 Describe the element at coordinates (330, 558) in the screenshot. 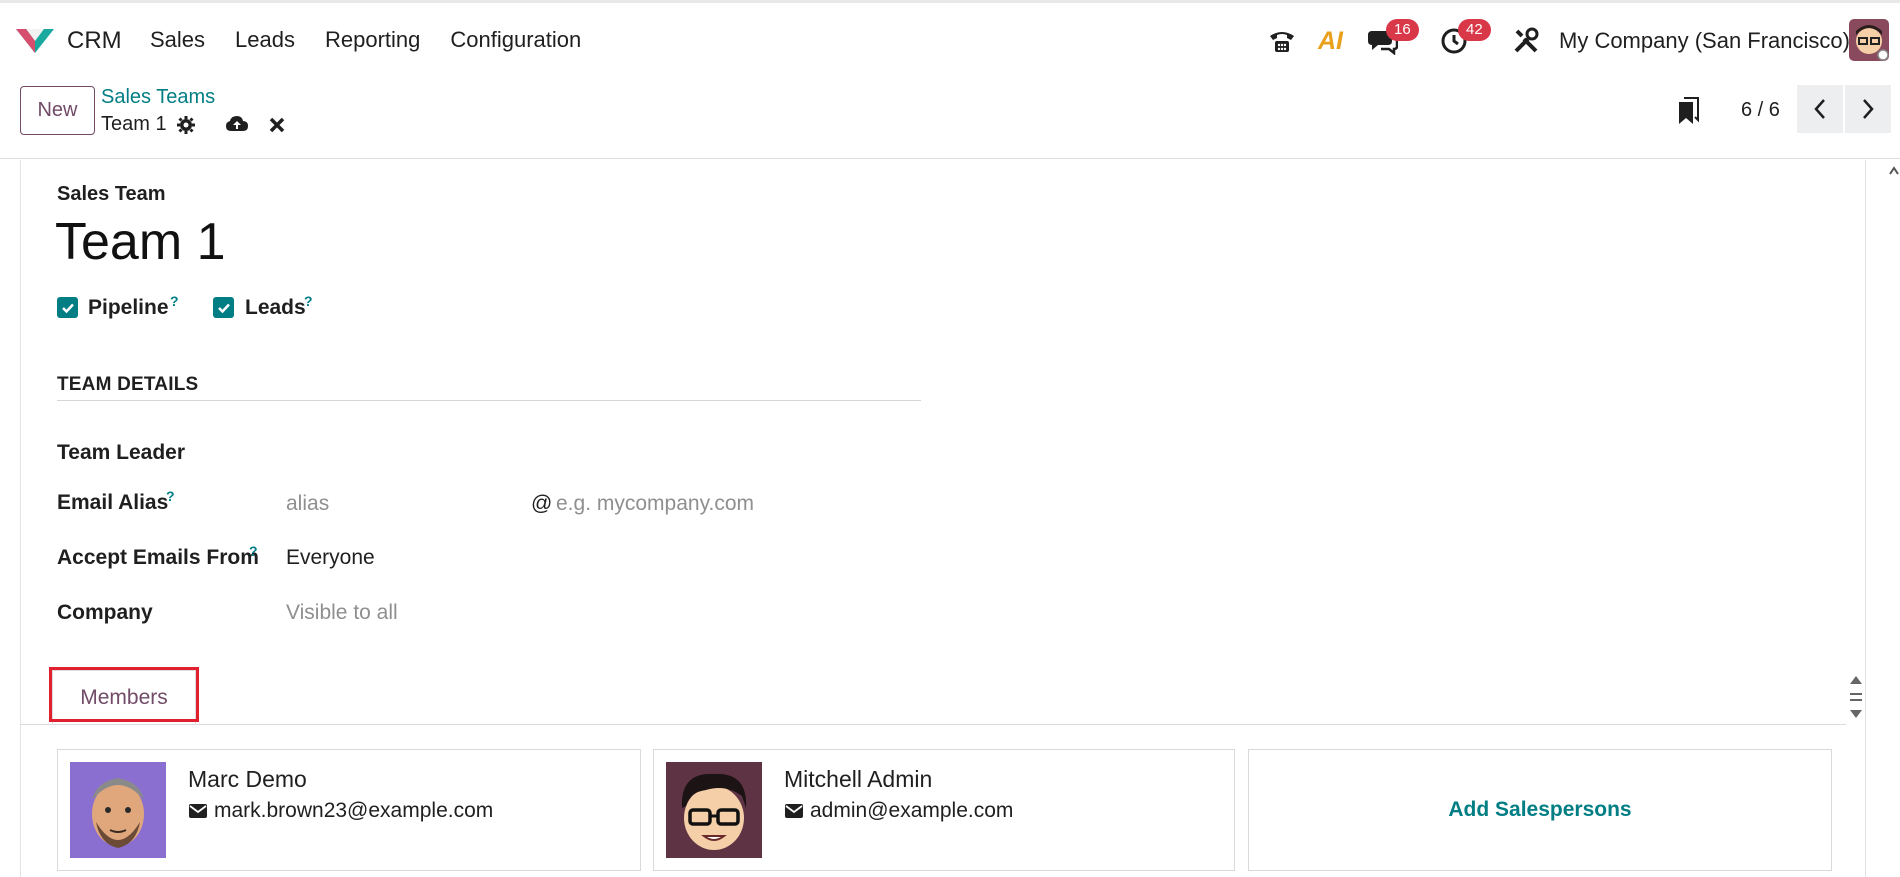

I see `accept-emails-select: Everyone` at that location.